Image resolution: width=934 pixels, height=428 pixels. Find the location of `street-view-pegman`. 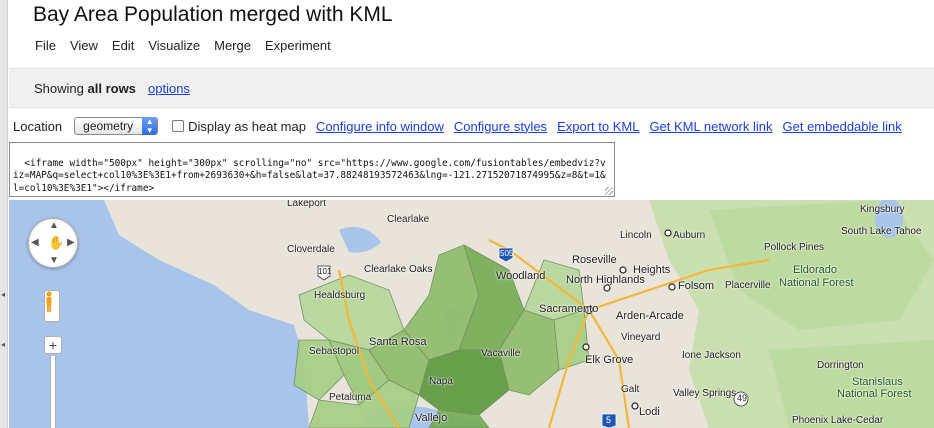

street-view-pegman is located at coordinates (52, 306).